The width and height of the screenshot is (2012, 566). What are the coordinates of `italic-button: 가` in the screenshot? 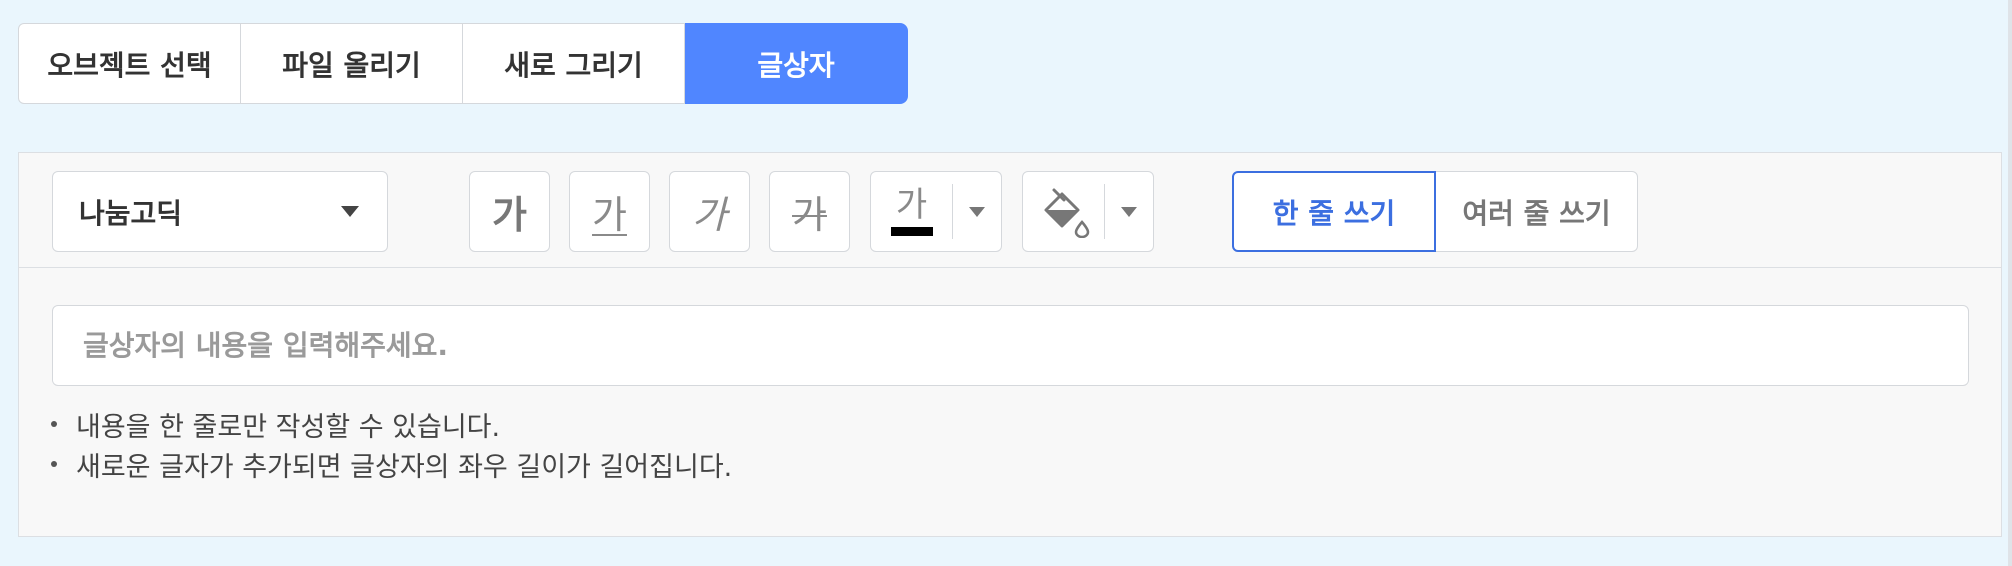 It's located at (709, 211).